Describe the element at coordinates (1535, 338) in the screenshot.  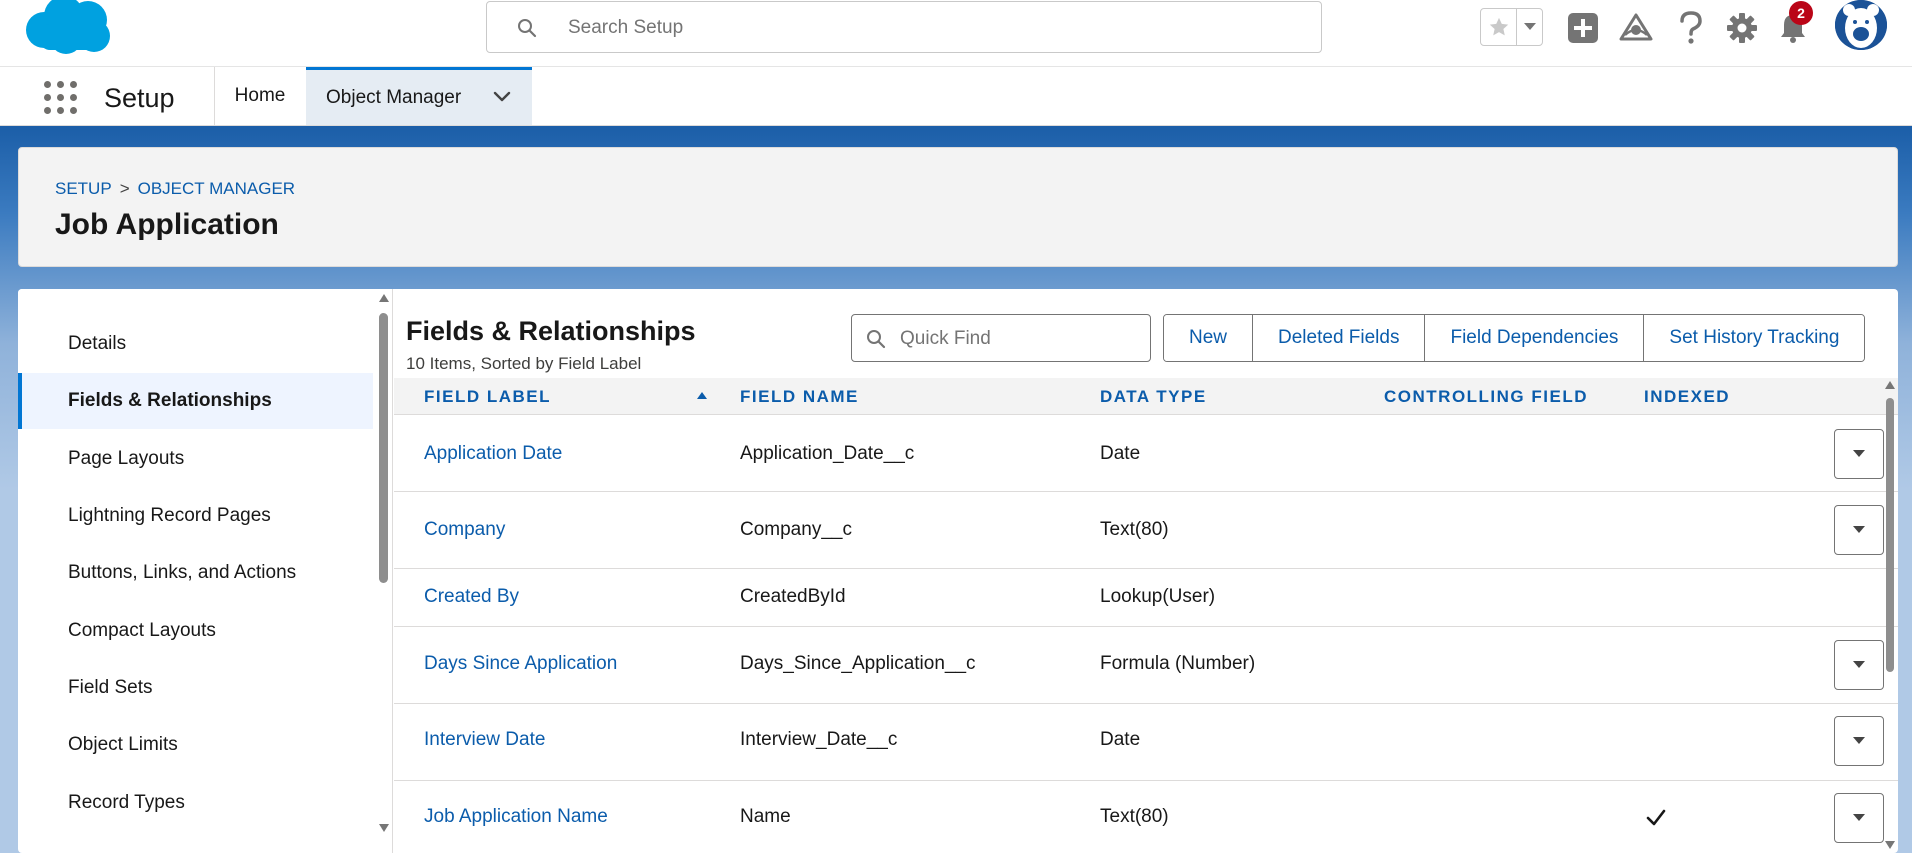
I see `field-dependencies-button: Field Dependencies` at that location.